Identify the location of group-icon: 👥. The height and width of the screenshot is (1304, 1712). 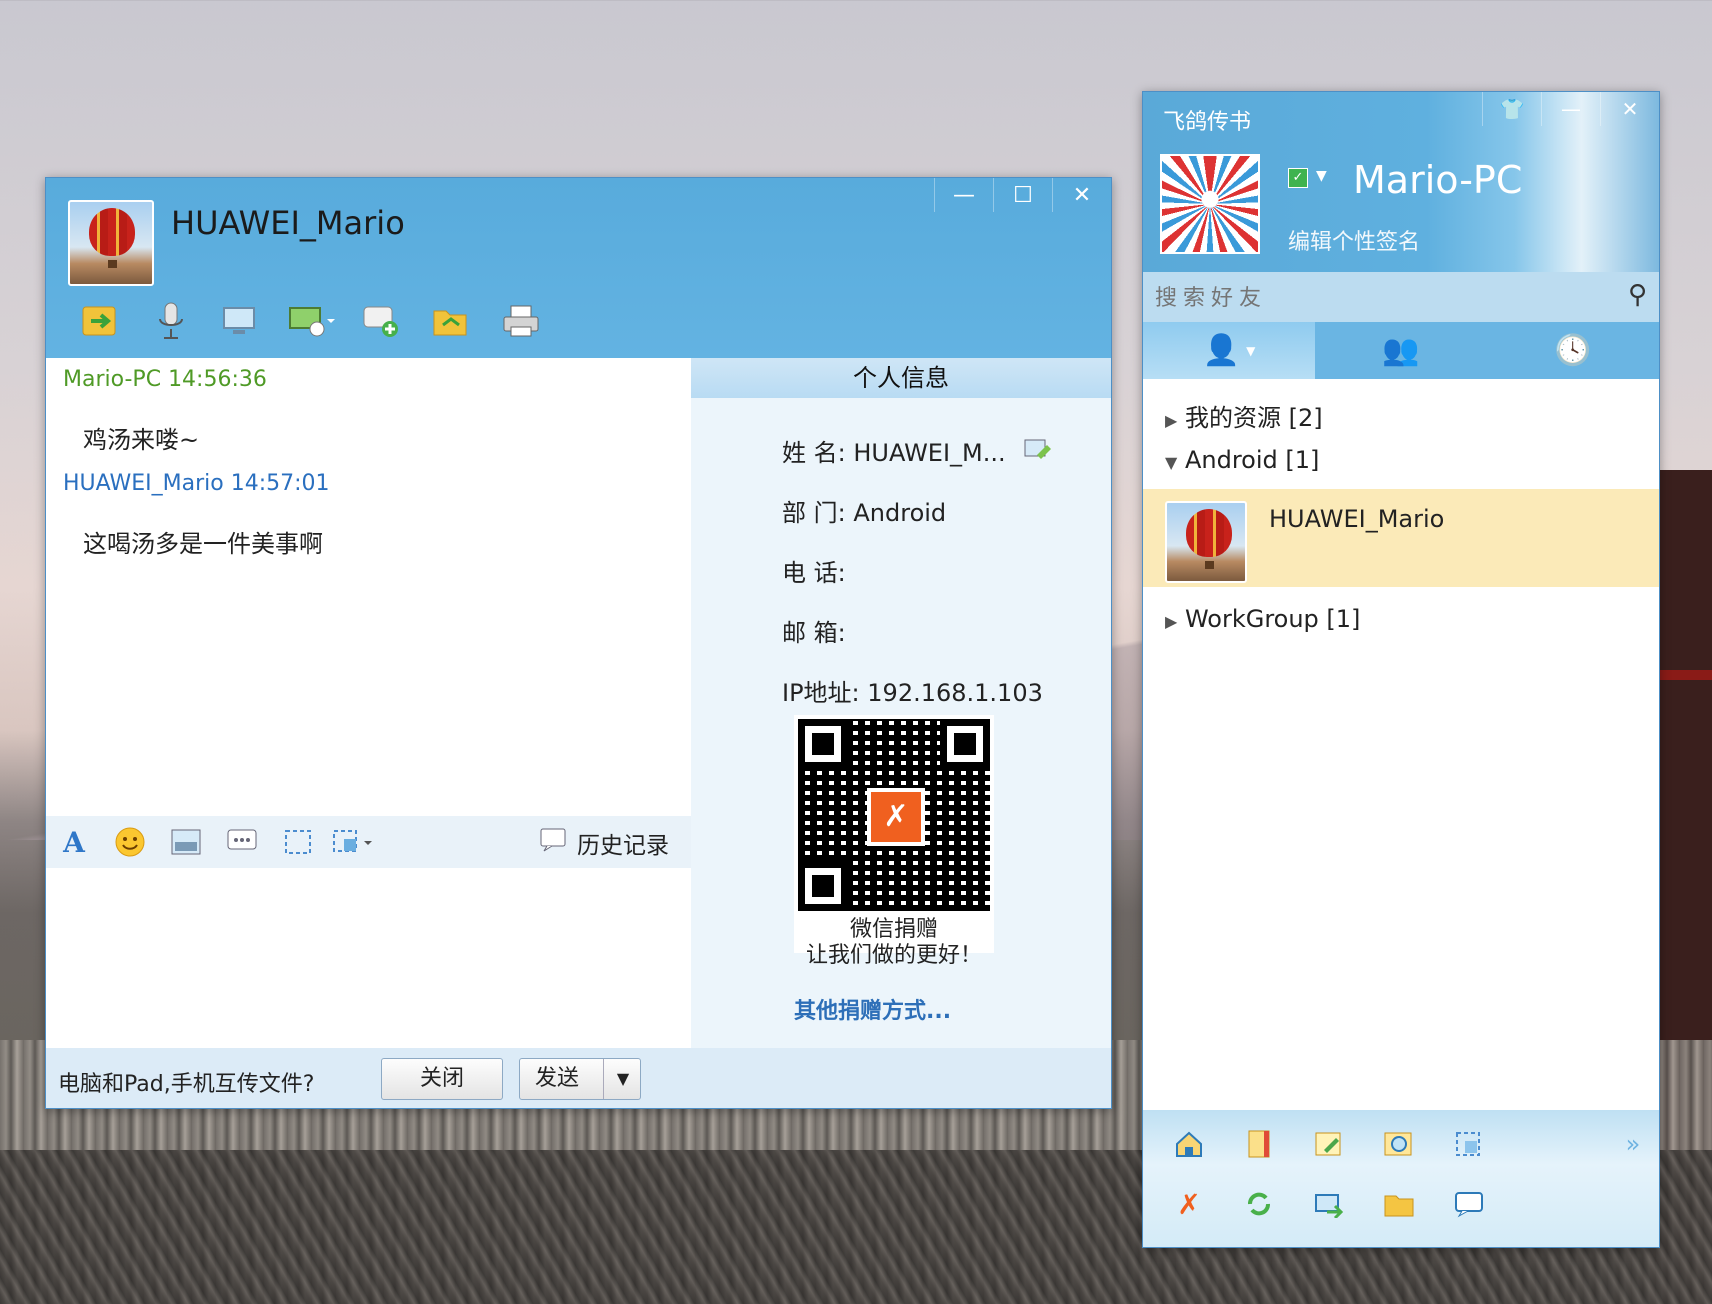
(1401, 350).